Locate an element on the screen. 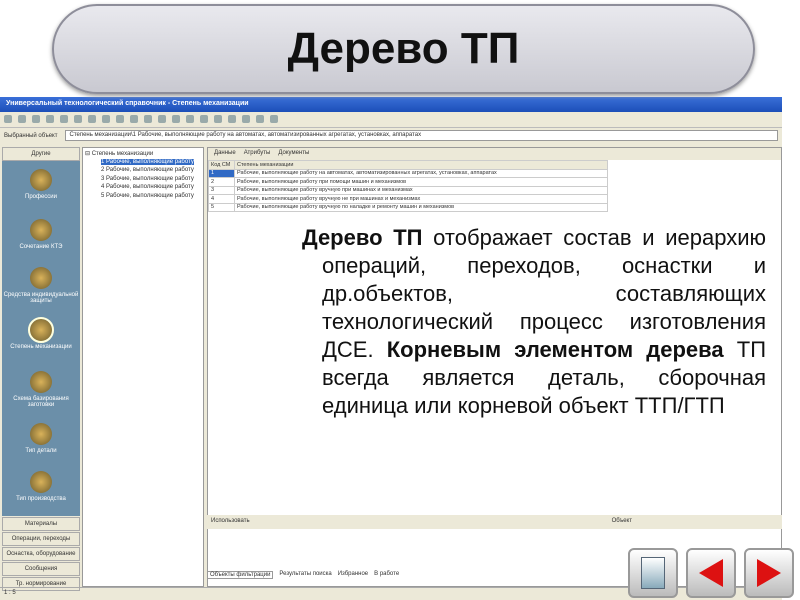 Image resolution: width=800 pixels, height=600 pixels. arrow-right-icon is located at coordinates (769, 573).